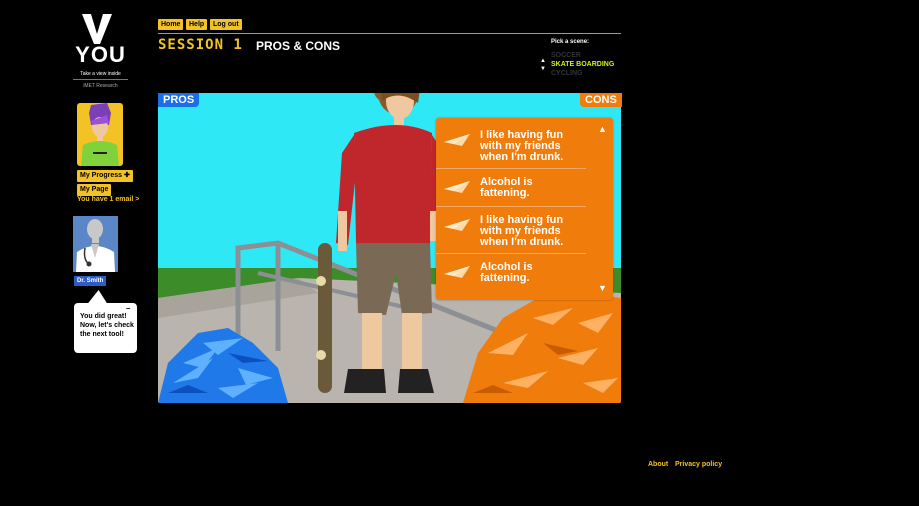 This screenshot has height=506, width=919. What do you see at coordinates (171, 24) in the screenshot?
I see `home-button: Home` at bounding box center [171, 24].